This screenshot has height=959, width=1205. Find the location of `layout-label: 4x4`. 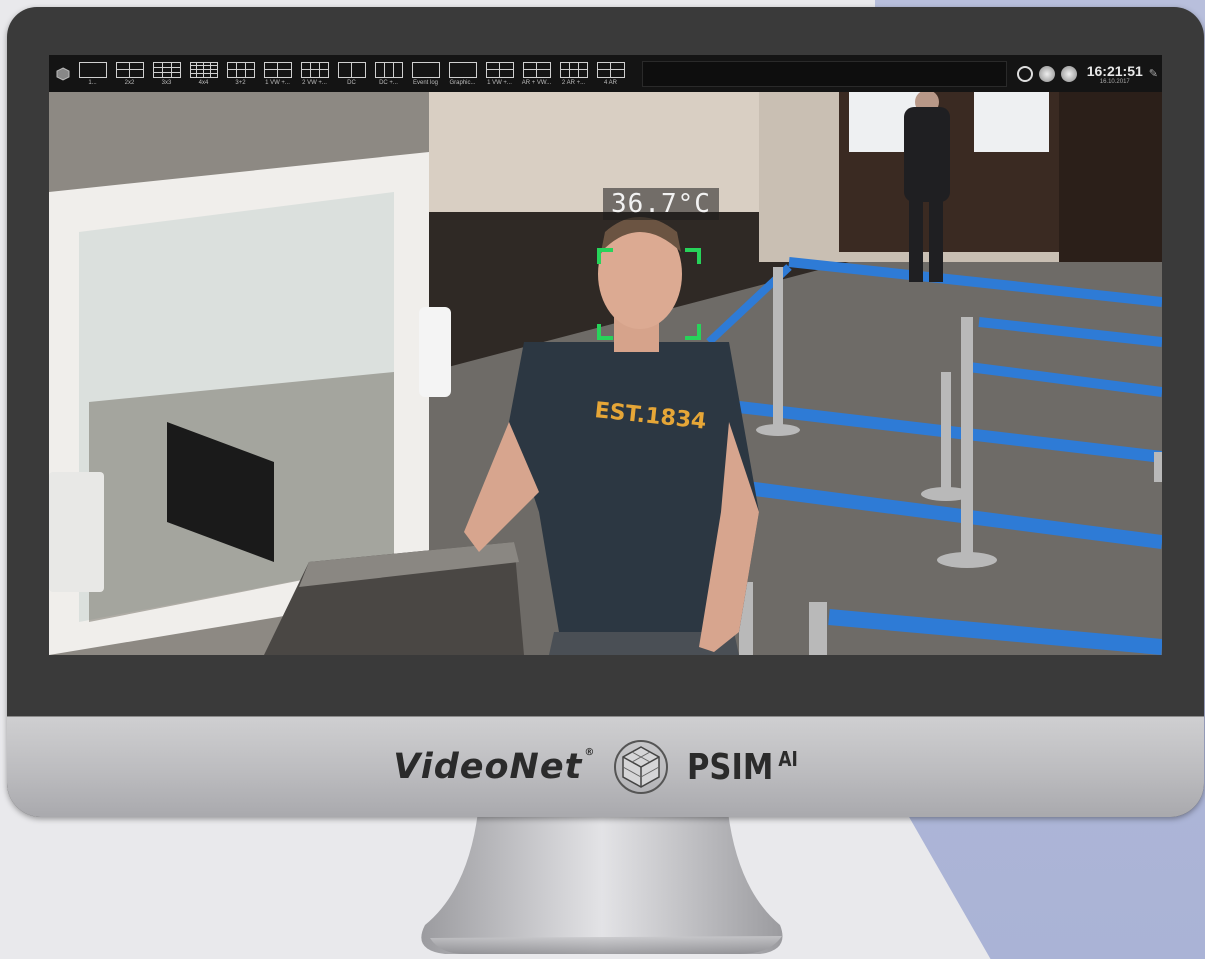

layout-label: 4x4 is located at coordinates (203, 82).